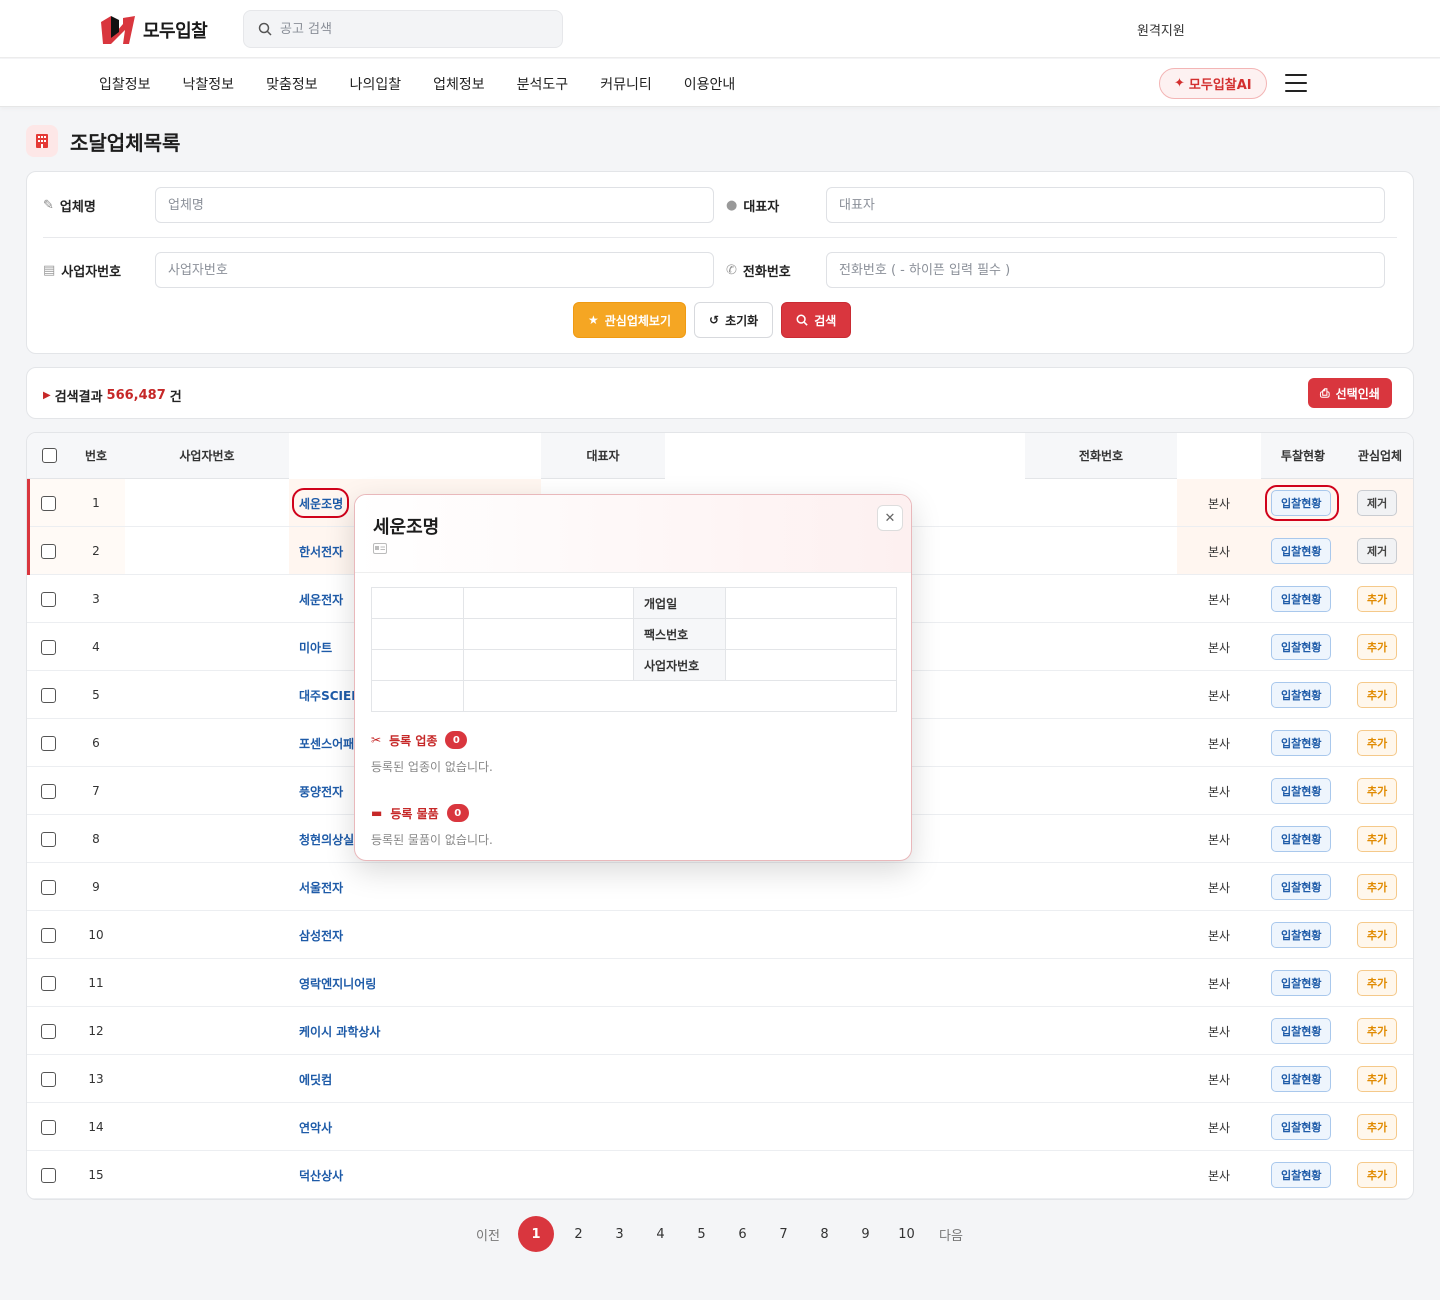 Image resolution: width=1440 pixels, height=1300 pixels. I want to click on close-icon: ✕, so click(890, 518).